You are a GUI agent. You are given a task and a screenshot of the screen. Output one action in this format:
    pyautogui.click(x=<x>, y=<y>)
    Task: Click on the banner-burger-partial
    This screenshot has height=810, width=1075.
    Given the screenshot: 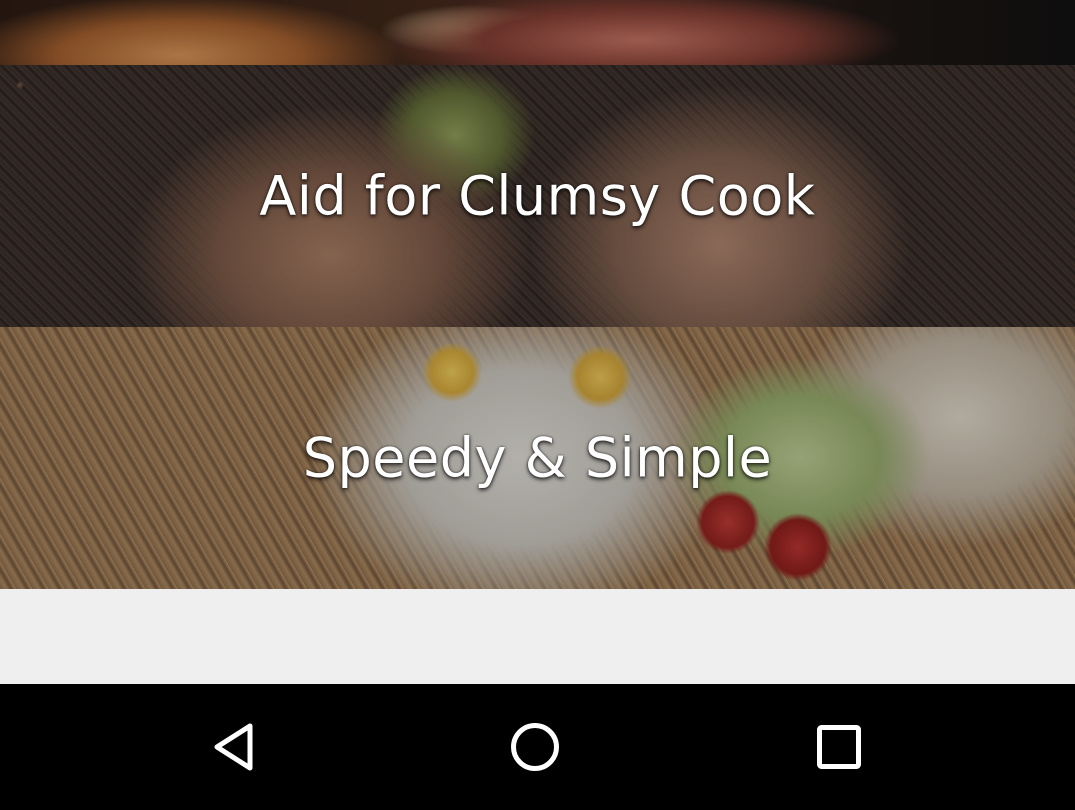 What is the action you would take?
    pyautogui.click(x=537, y=32)
    